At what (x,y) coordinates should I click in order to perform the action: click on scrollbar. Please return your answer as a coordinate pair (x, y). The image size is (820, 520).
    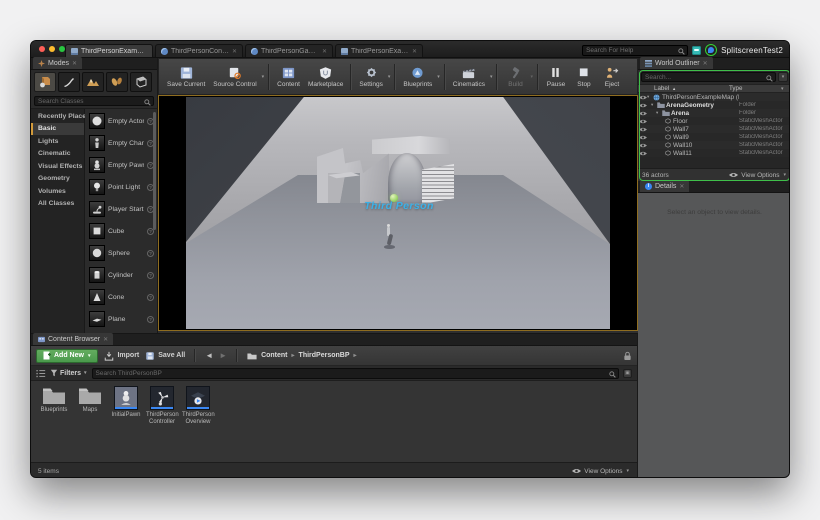
    Looking at the image, I should click on (154, 171).